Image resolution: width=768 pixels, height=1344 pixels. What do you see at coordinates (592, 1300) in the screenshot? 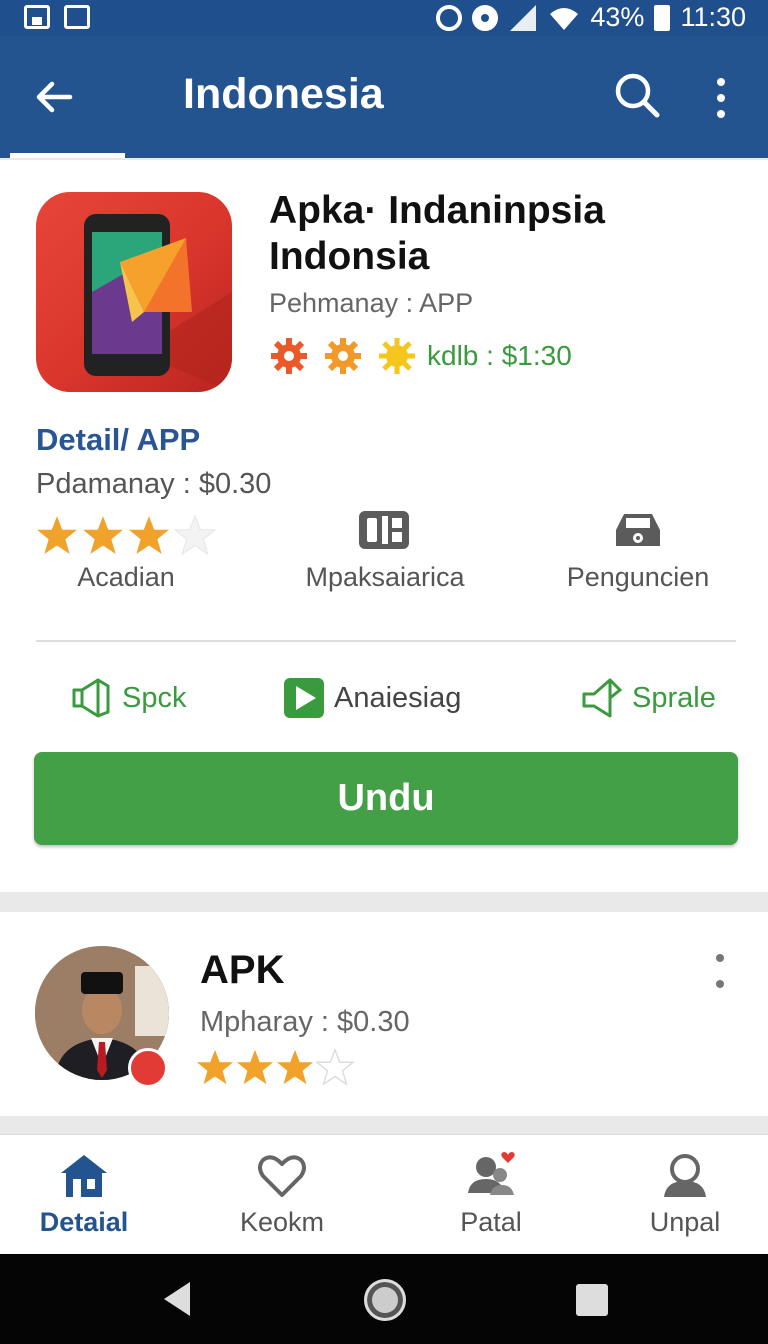
I see `system-recents-icon` at bounding box center [592, 1300].